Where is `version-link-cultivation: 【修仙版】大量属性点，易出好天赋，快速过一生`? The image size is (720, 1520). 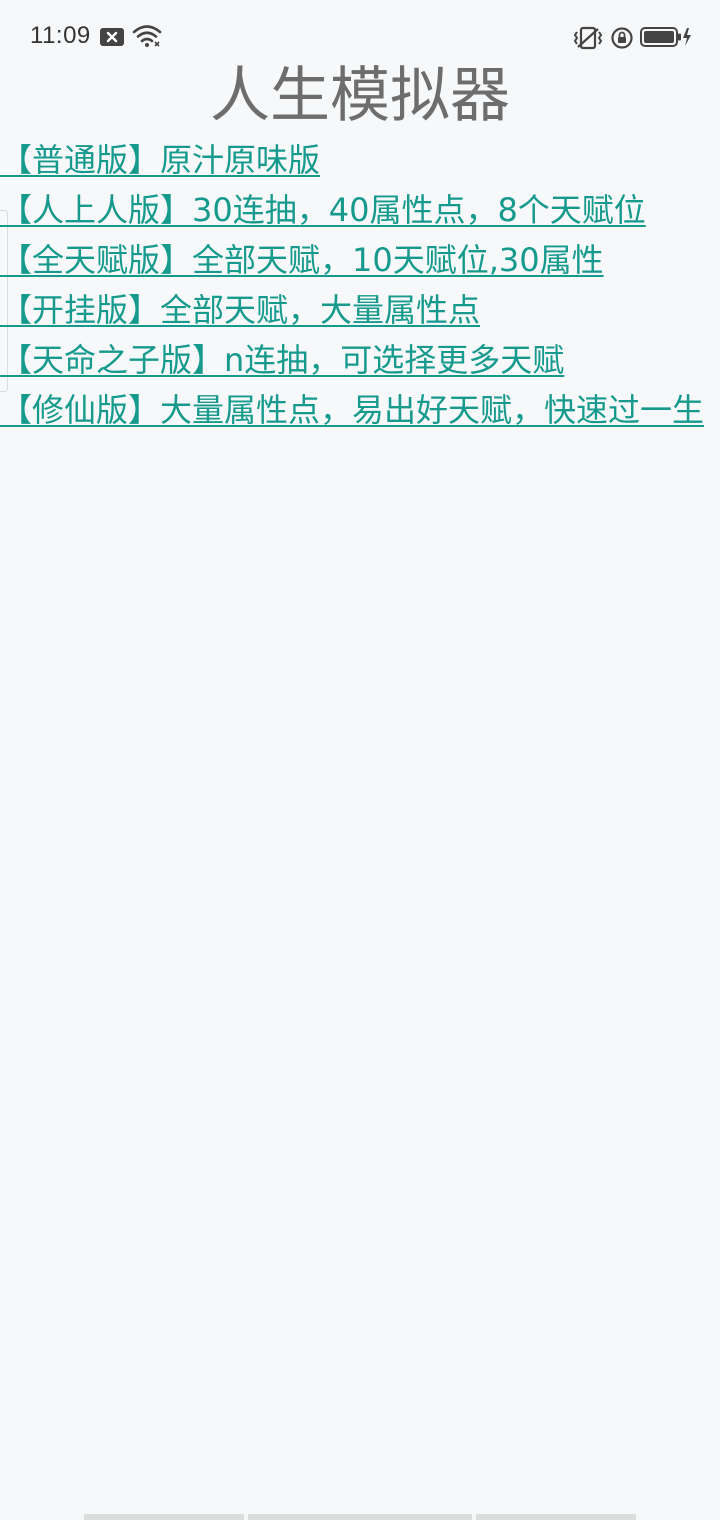
version-link-cultivation: 【修仙版】大量属性点，易出好天赋，快速过一生 is located at coordinates (356, 410).